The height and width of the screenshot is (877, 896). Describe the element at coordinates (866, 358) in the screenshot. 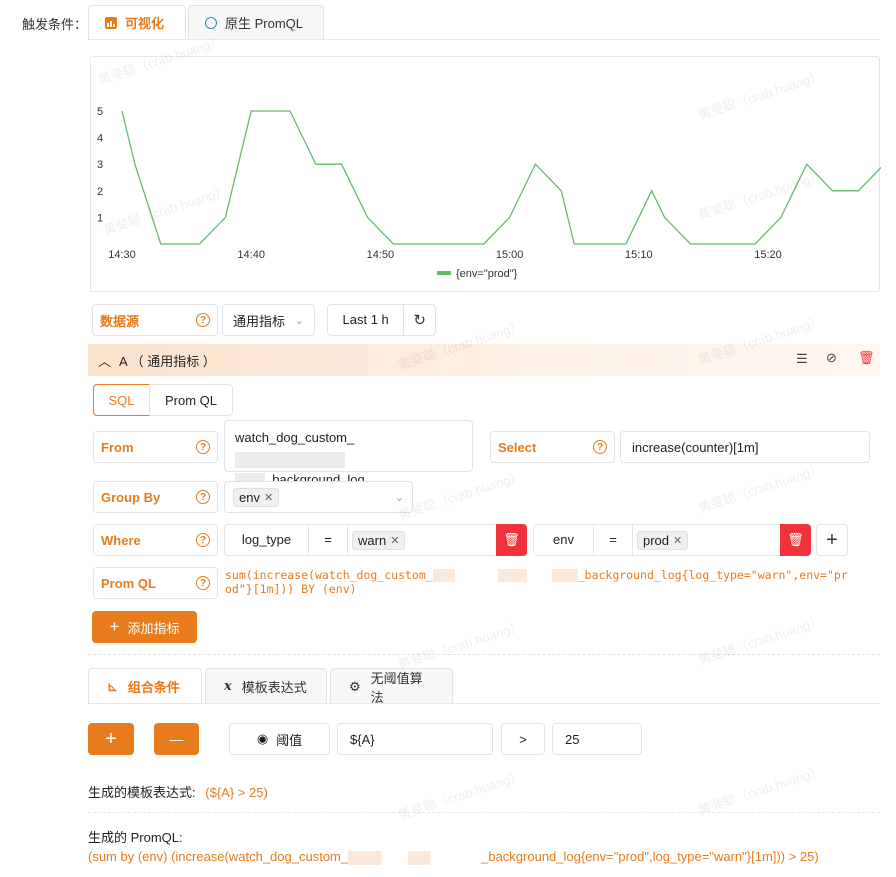

I see `trash-icon: 🗑` at that location.